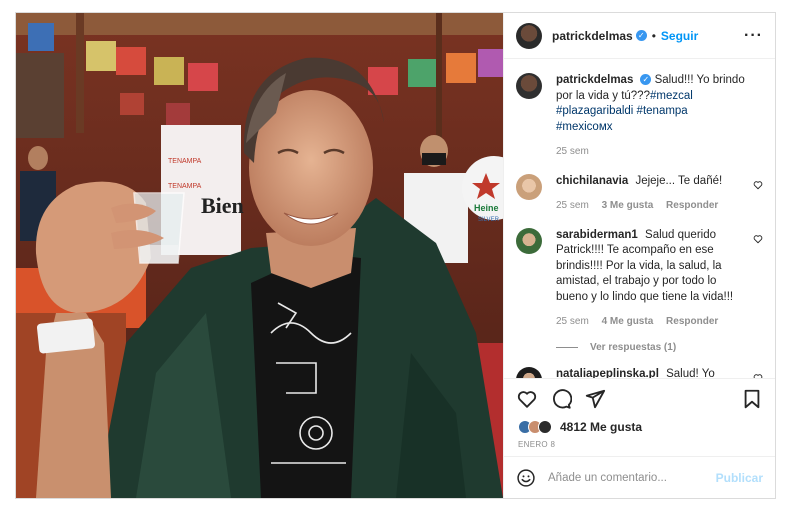 This screenshot has height=512, width=800. Describe the element at coordinates (222, 205) in the screenshot. I see `sign-text: Bien` at that location.